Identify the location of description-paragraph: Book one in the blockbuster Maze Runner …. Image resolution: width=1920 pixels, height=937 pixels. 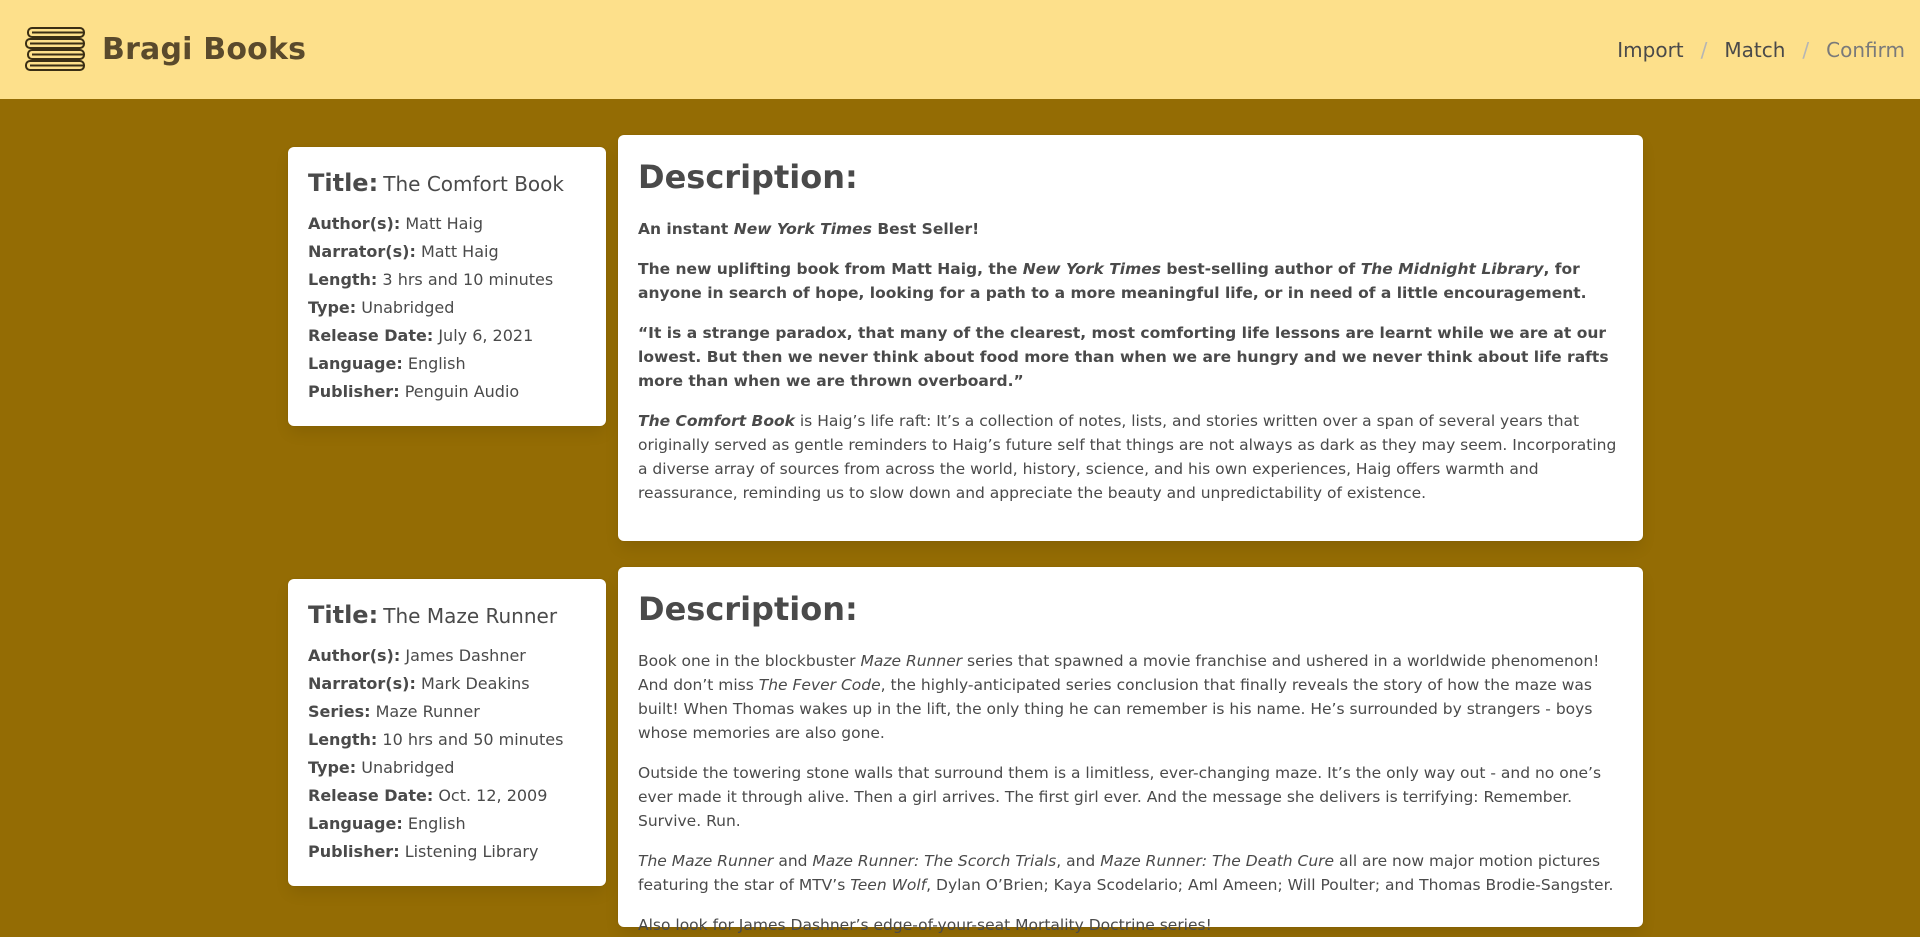
(1130, 697).